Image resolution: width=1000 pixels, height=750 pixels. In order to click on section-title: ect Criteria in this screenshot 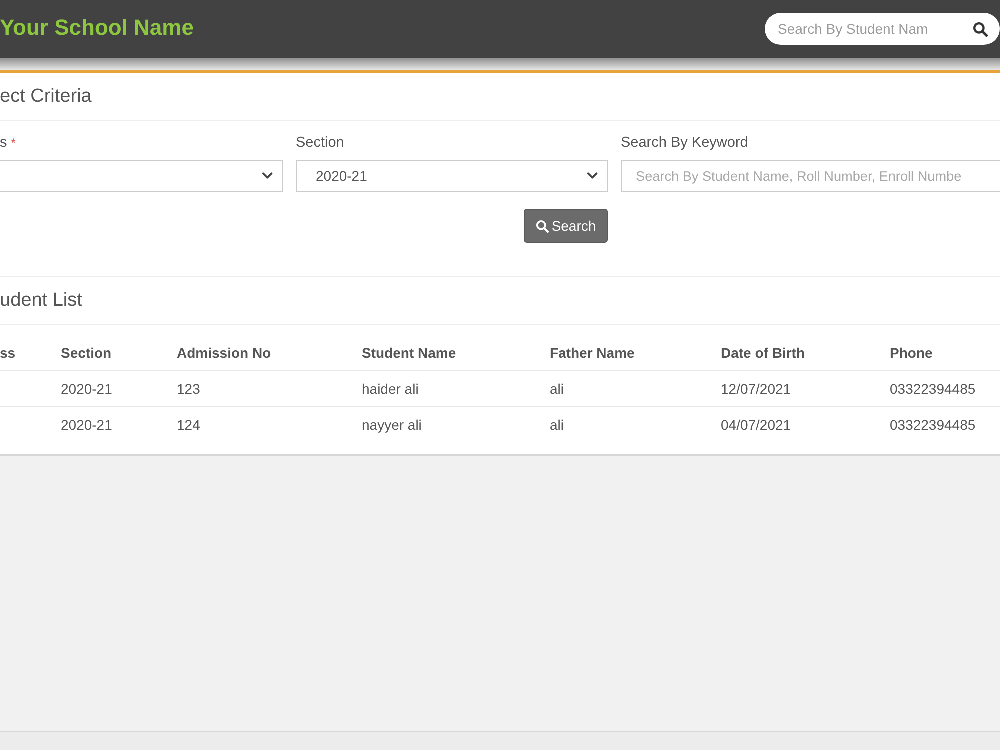, I will do `click(46, 97)`.